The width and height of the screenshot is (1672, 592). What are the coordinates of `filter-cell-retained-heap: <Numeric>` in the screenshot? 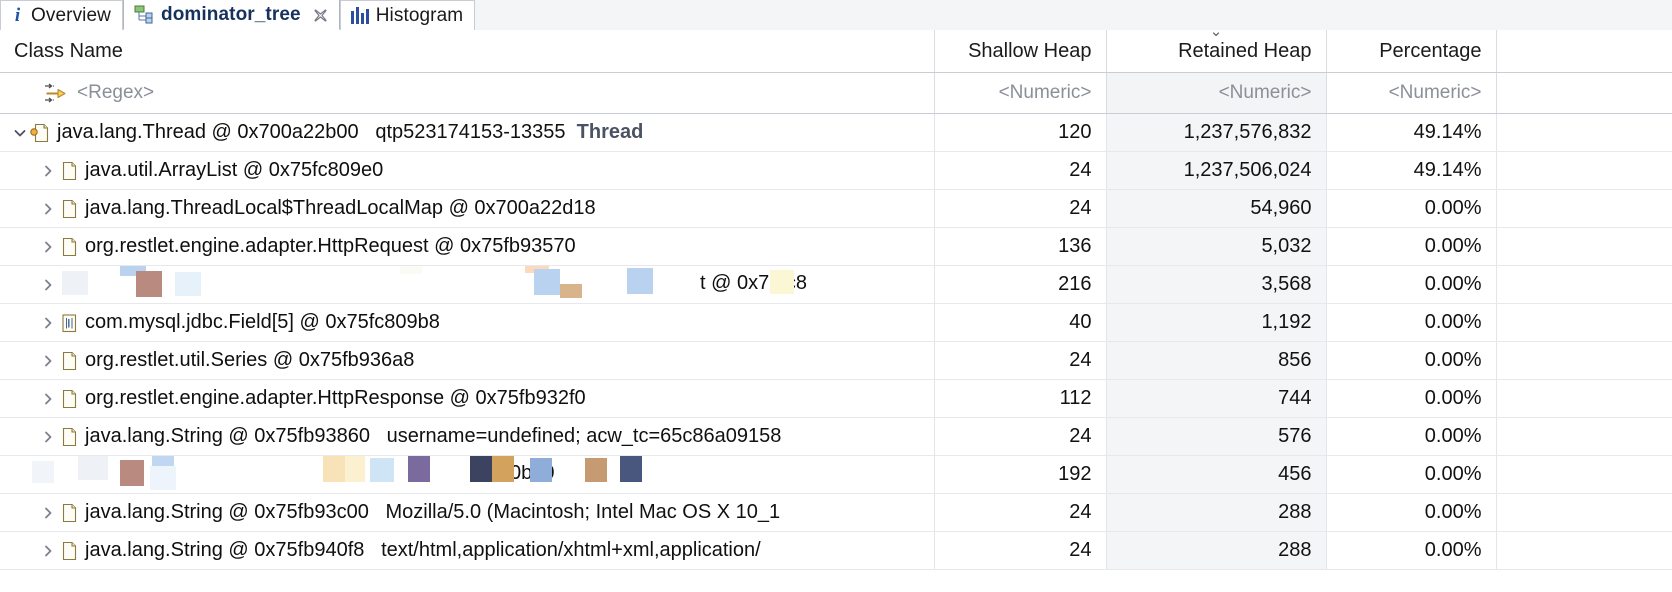 It's located at (1216, 93).